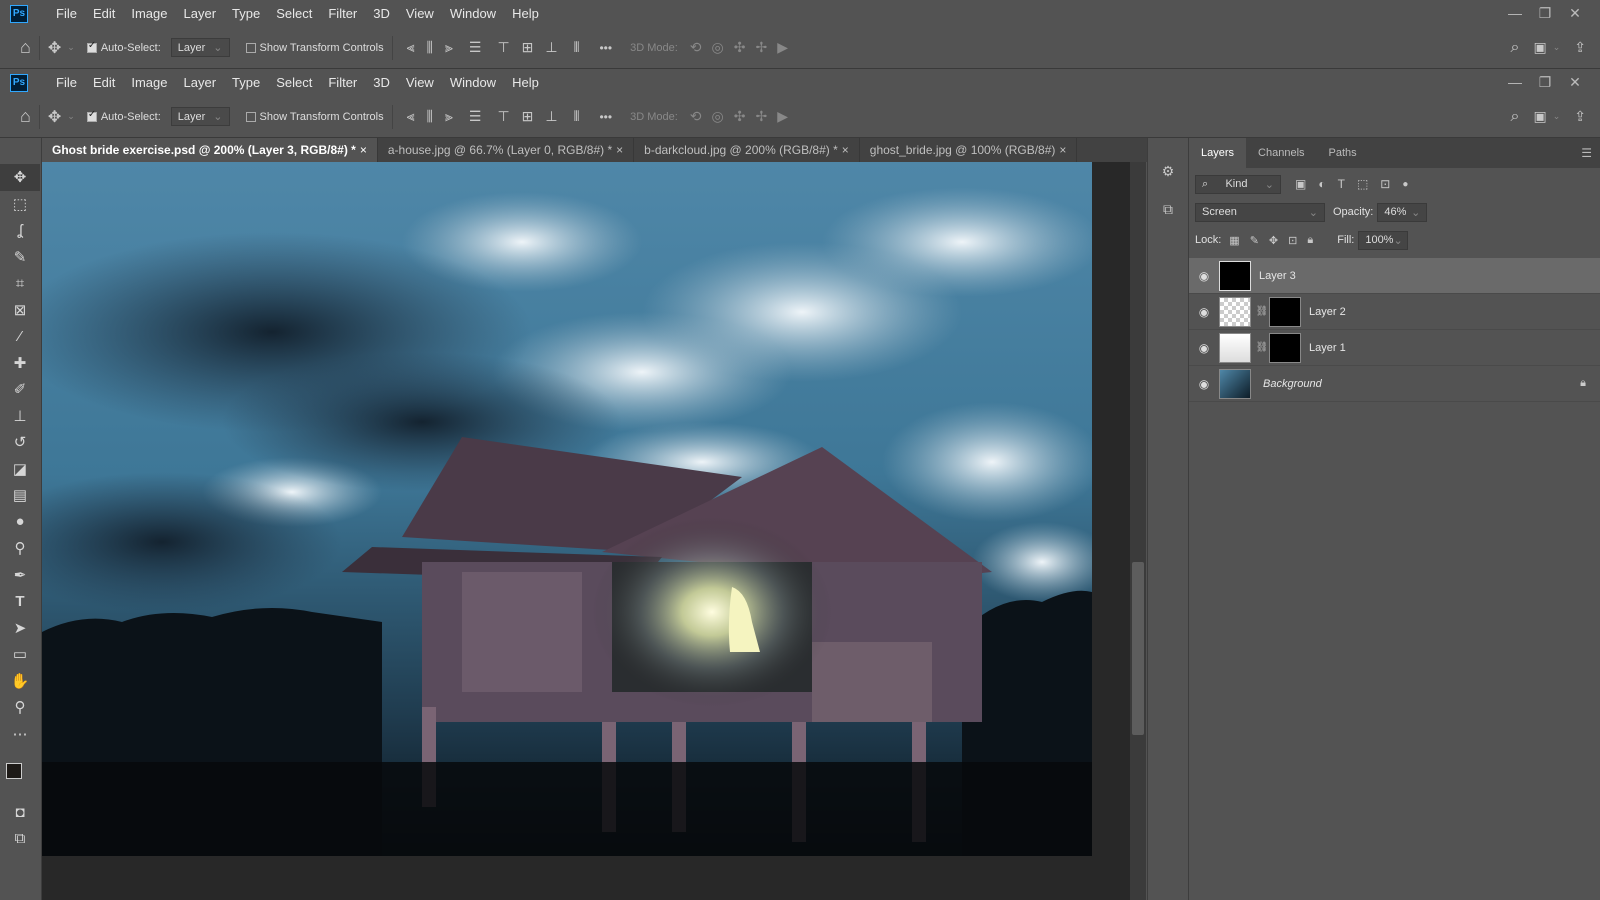 This screenshot has width=1600, height=900. I want to click on tab-a-house: a-house.jpg @ 66.7% (Layer 0, RGB/8#) * ×, so click(506, 150).